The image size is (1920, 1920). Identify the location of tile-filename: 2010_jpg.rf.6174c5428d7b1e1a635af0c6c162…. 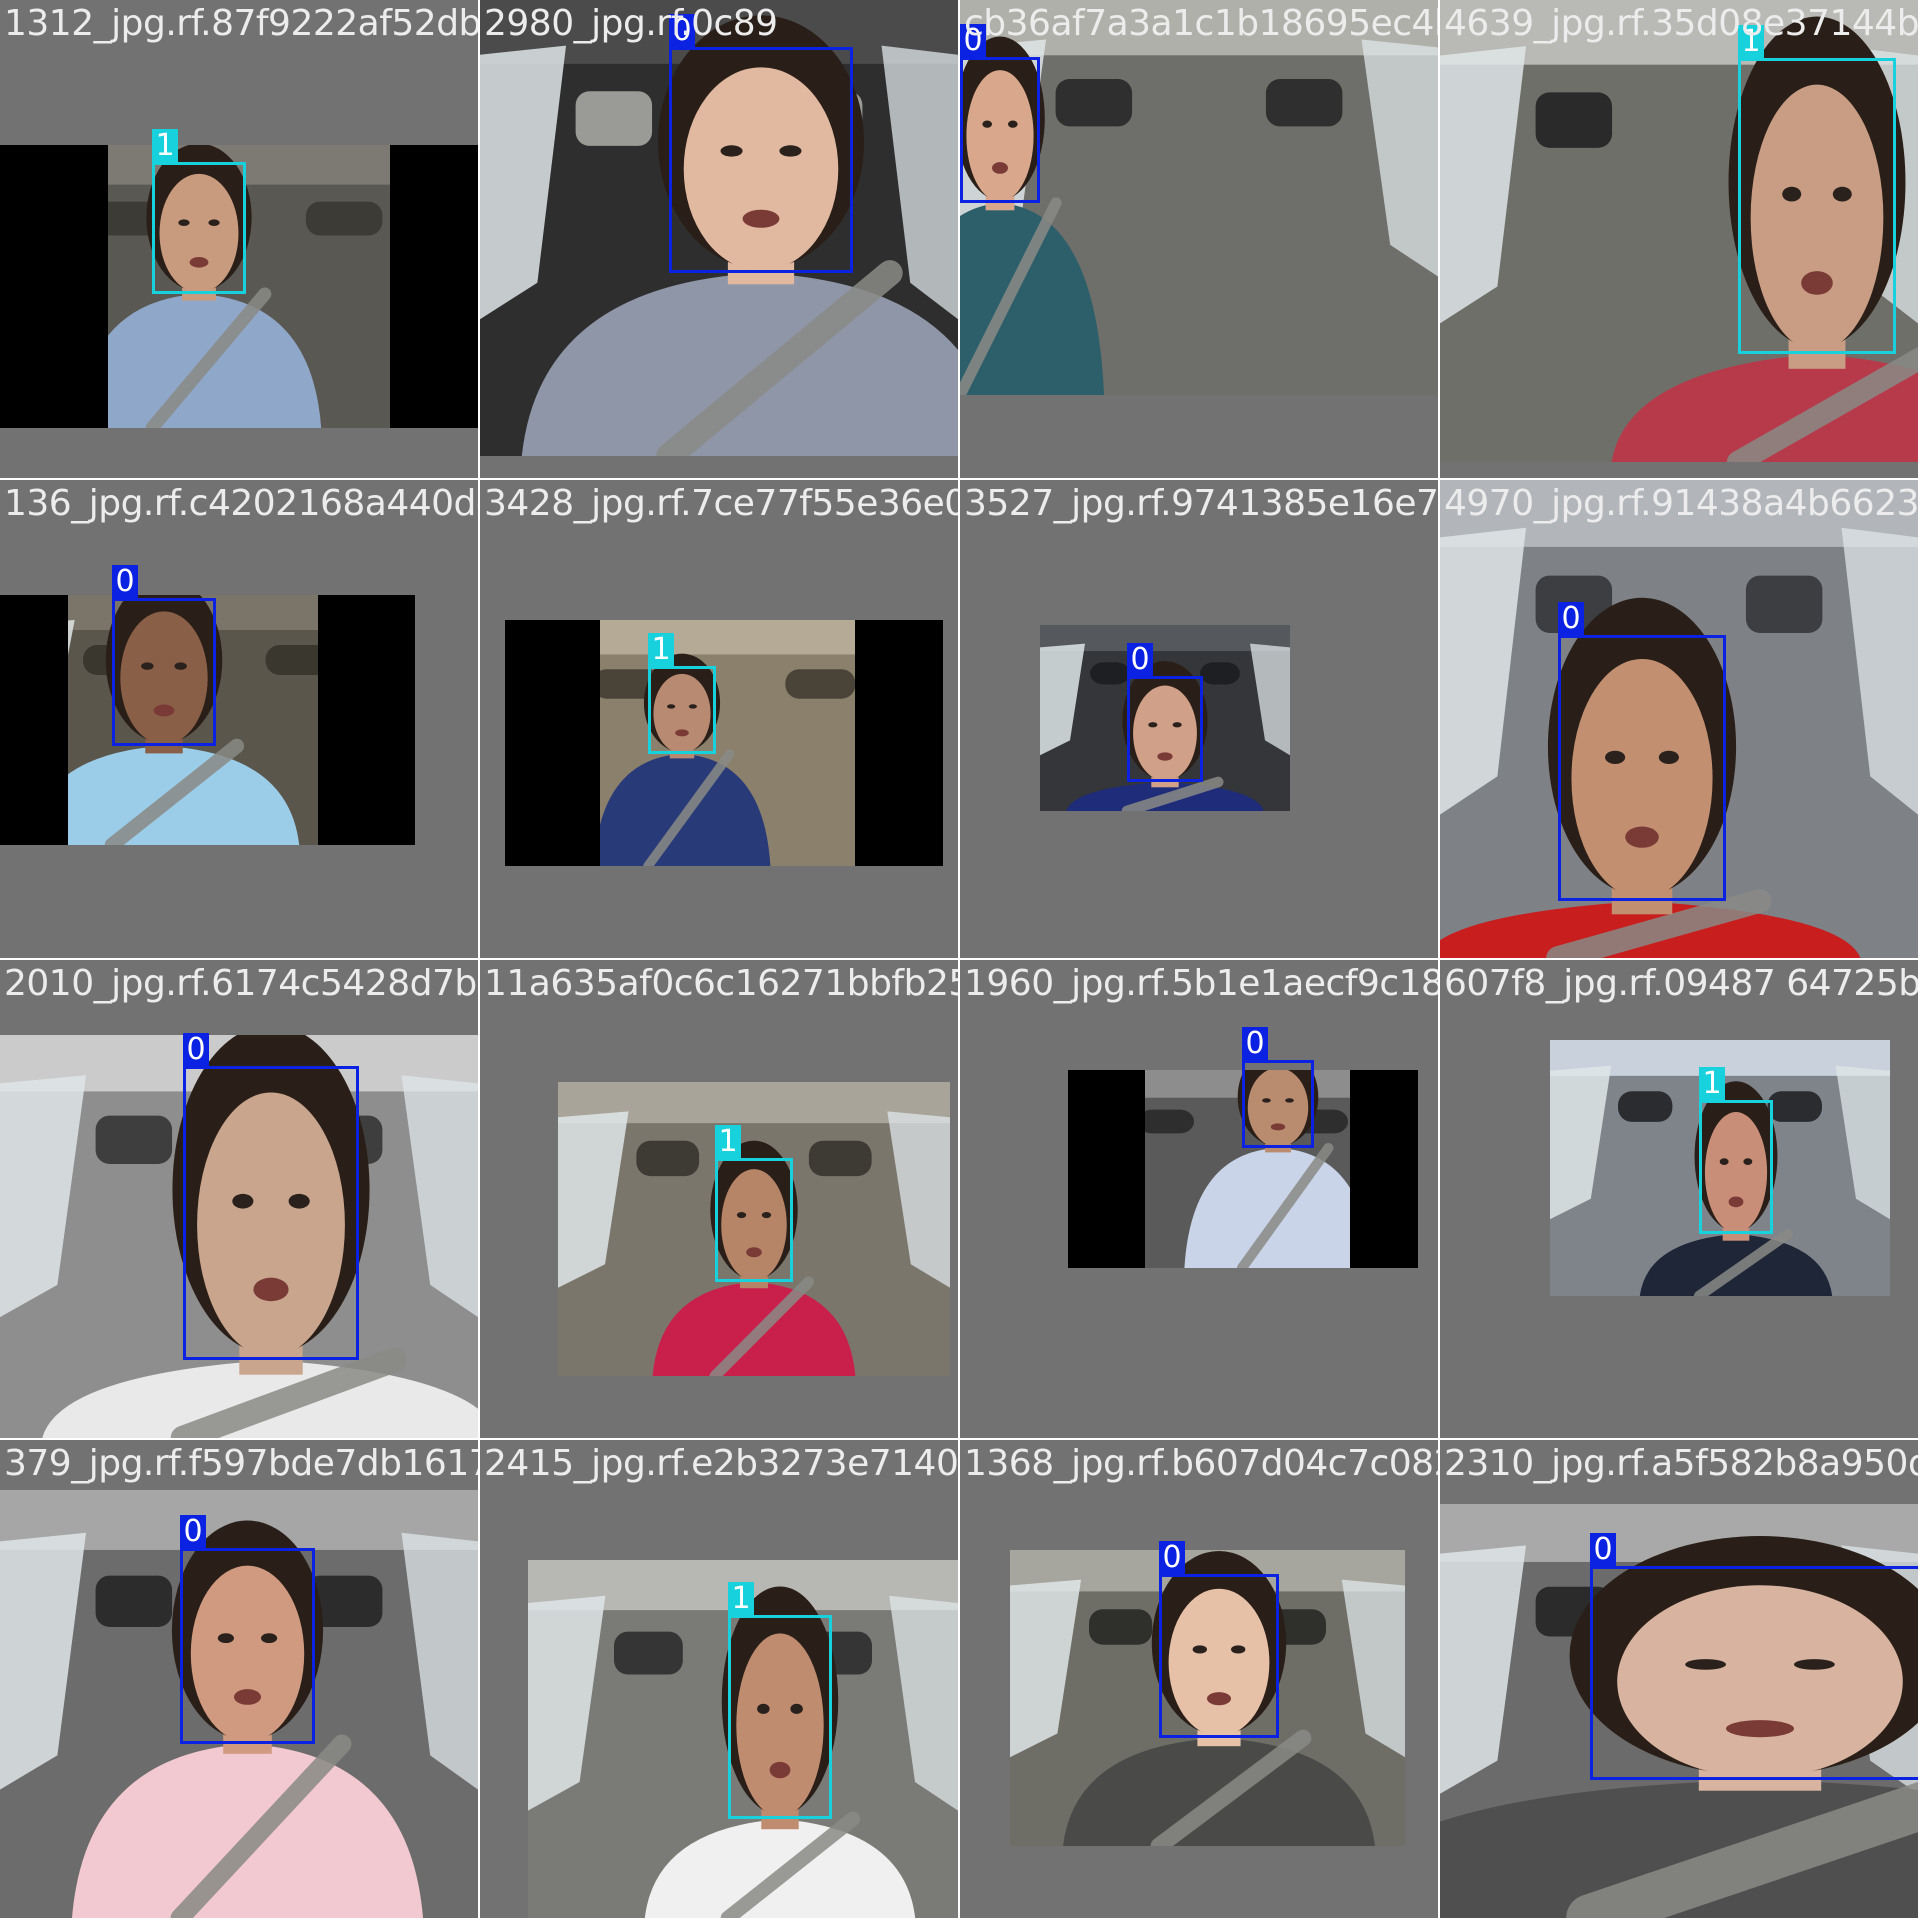
(241, 983).